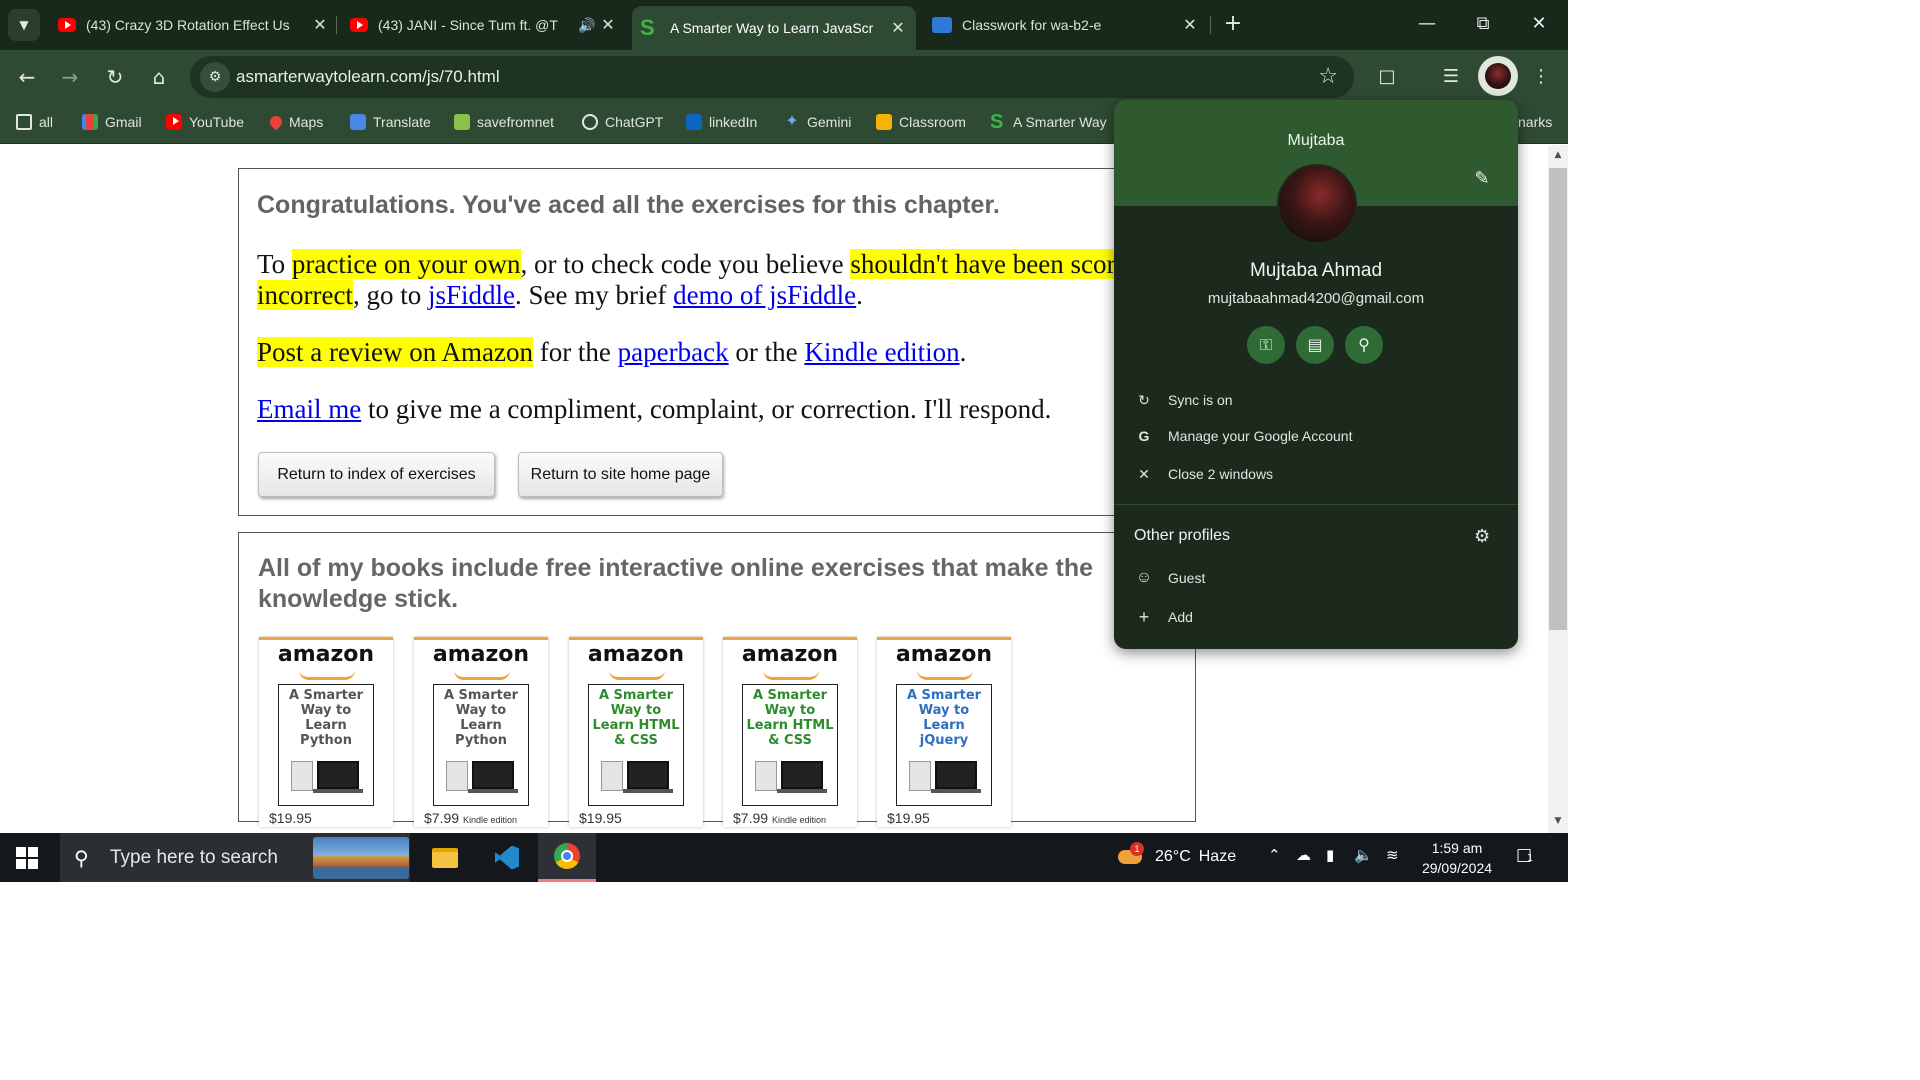 The width and height of the screenshot is (1920, 1080). Describe the element at coordinates (27, 858) in the screenshot. I see `windows-start-icon` at that location.